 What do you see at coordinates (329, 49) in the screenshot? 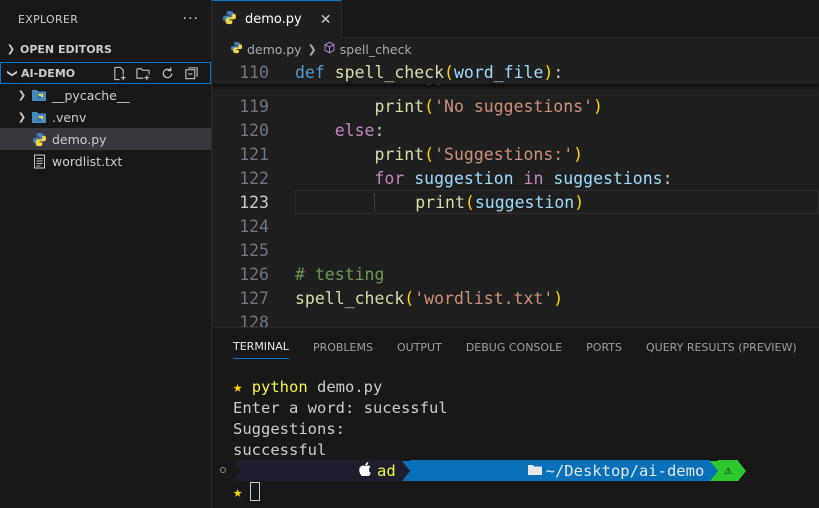
I see `symbol-method-icon` at bounding box center [329, 49].